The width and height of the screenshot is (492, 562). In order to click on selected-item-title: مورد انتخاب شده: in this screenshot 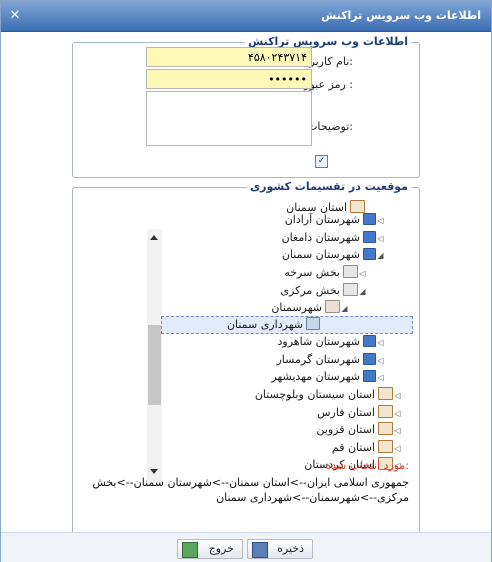, I will do `click(367, 465)`.